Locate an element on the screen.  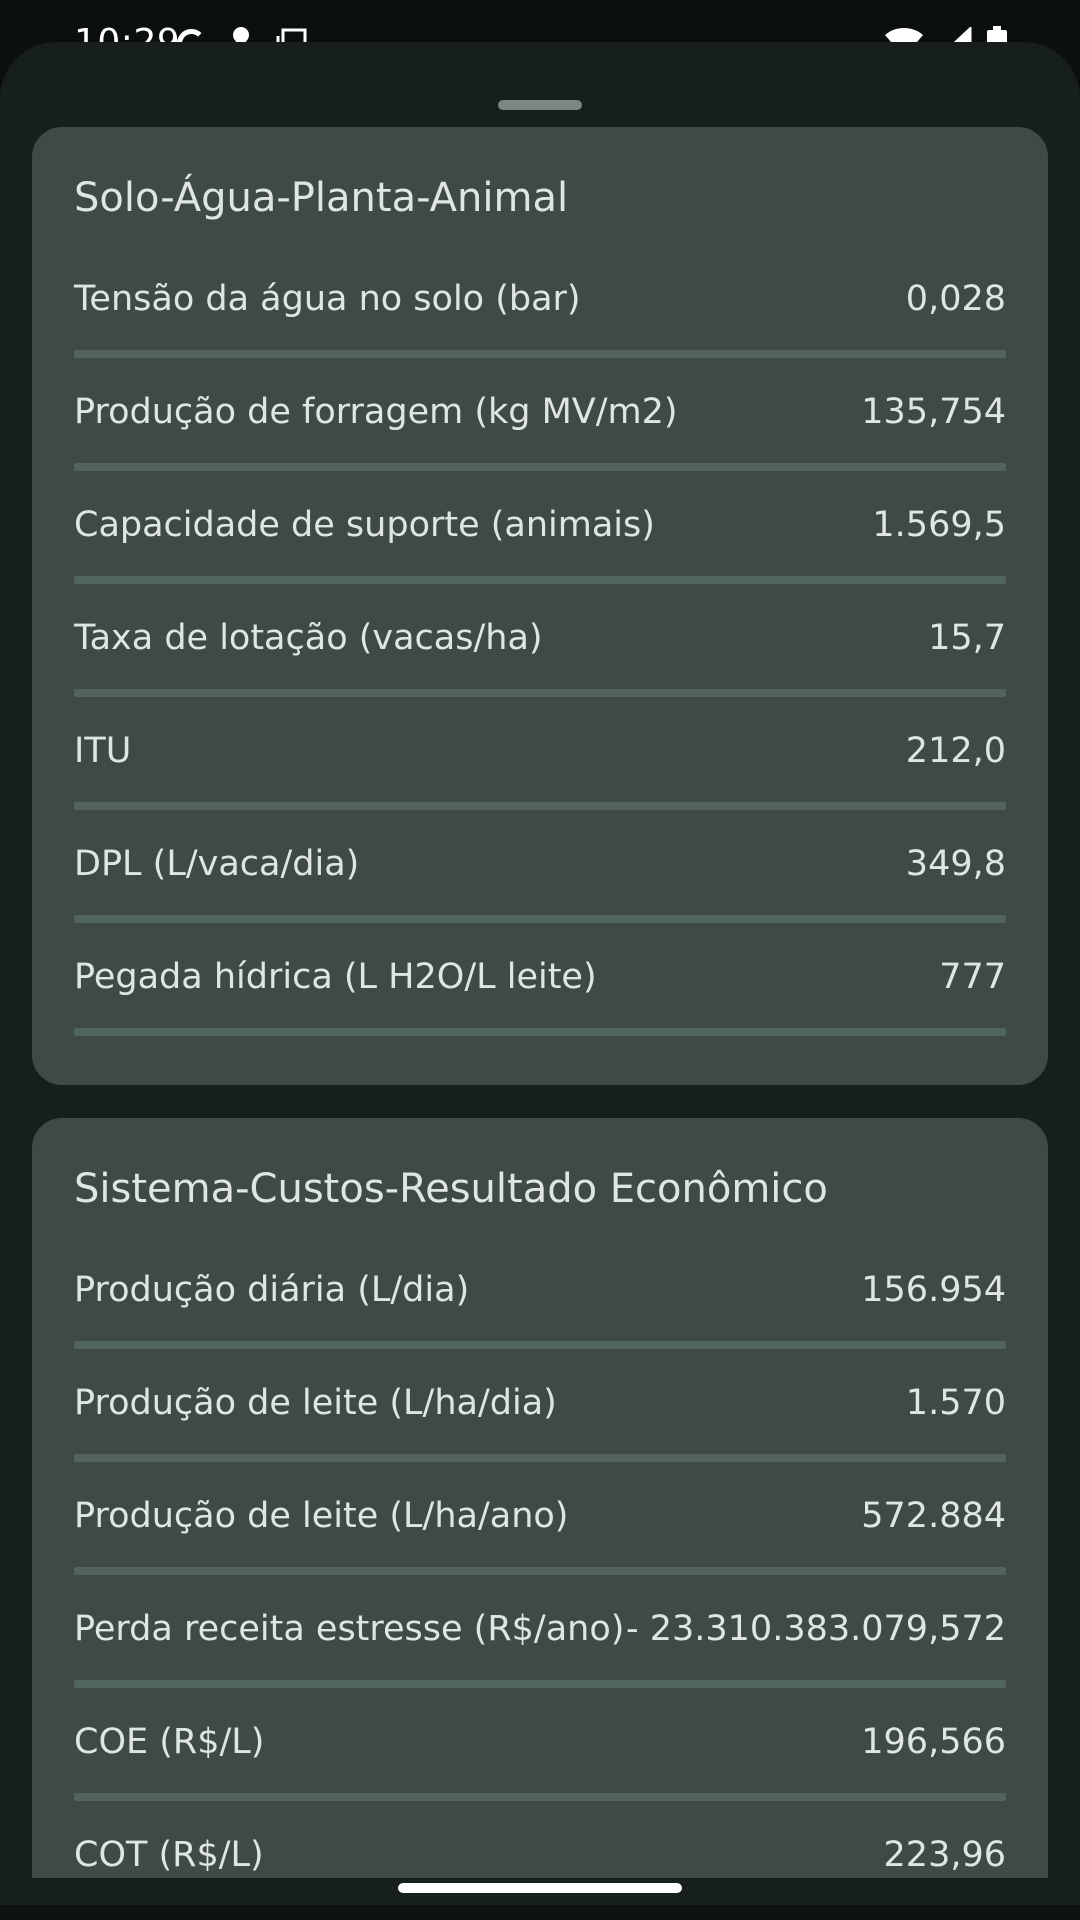
result-label: COE (R$/L) is located at coordinates (169, 1742).